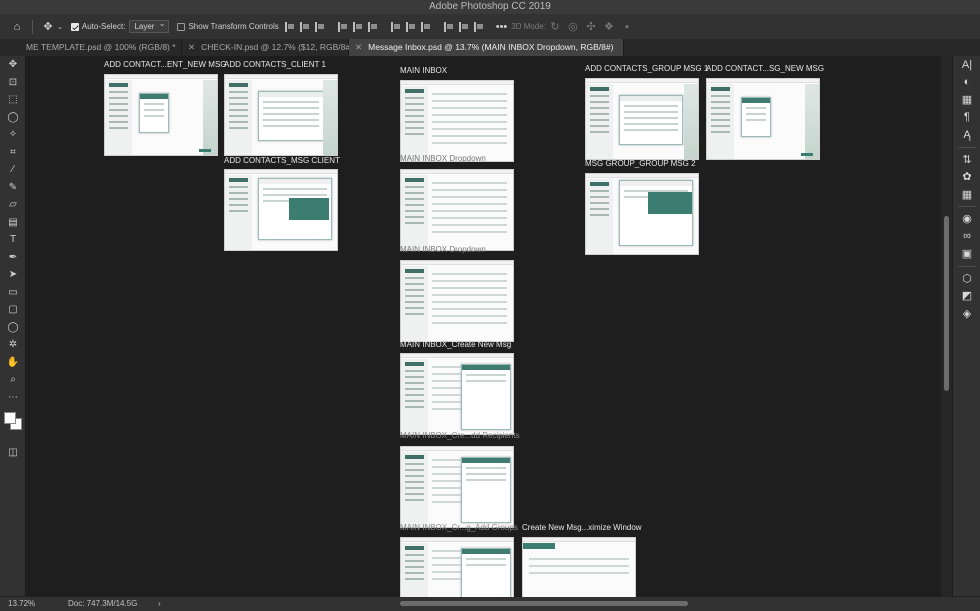  I want to click on zoom-icon: ⌕, so click(13, 380).